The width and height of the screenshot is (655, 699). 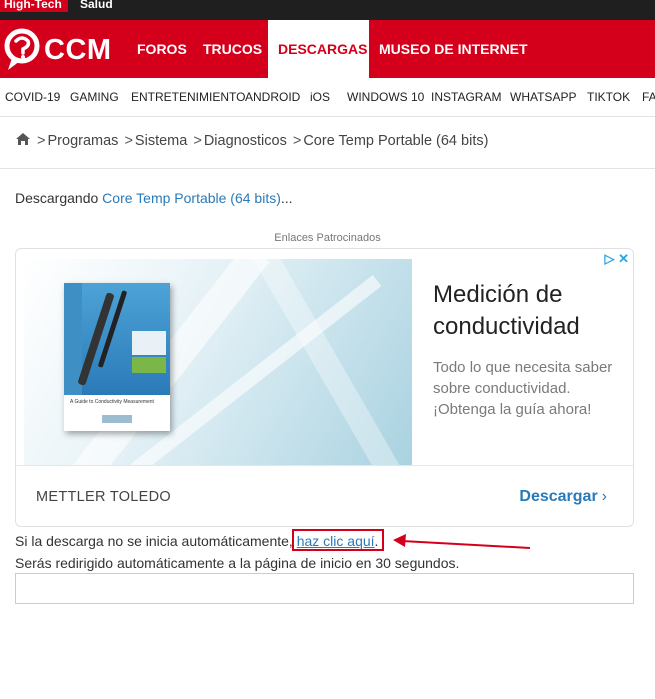 What do you see at coordinates (112, 402) in the screenshot?
I see `ad-book-title: A Guide to Conductivity Measurement` at bounding box center [112, 402].